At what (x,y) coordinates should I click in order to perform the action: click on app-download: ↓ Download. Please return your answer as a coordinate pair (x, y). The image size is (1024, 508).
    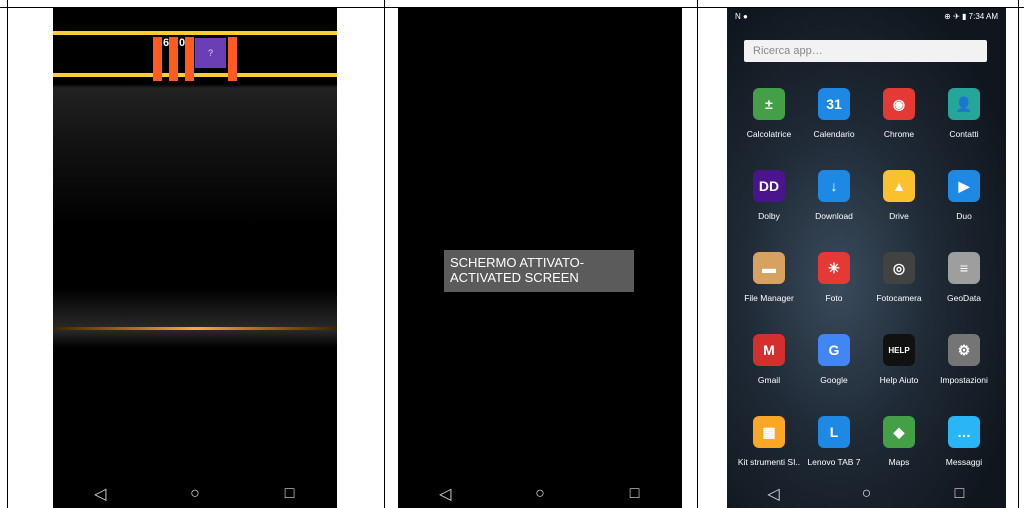
    Looking at the image, I should click on (834, 195).